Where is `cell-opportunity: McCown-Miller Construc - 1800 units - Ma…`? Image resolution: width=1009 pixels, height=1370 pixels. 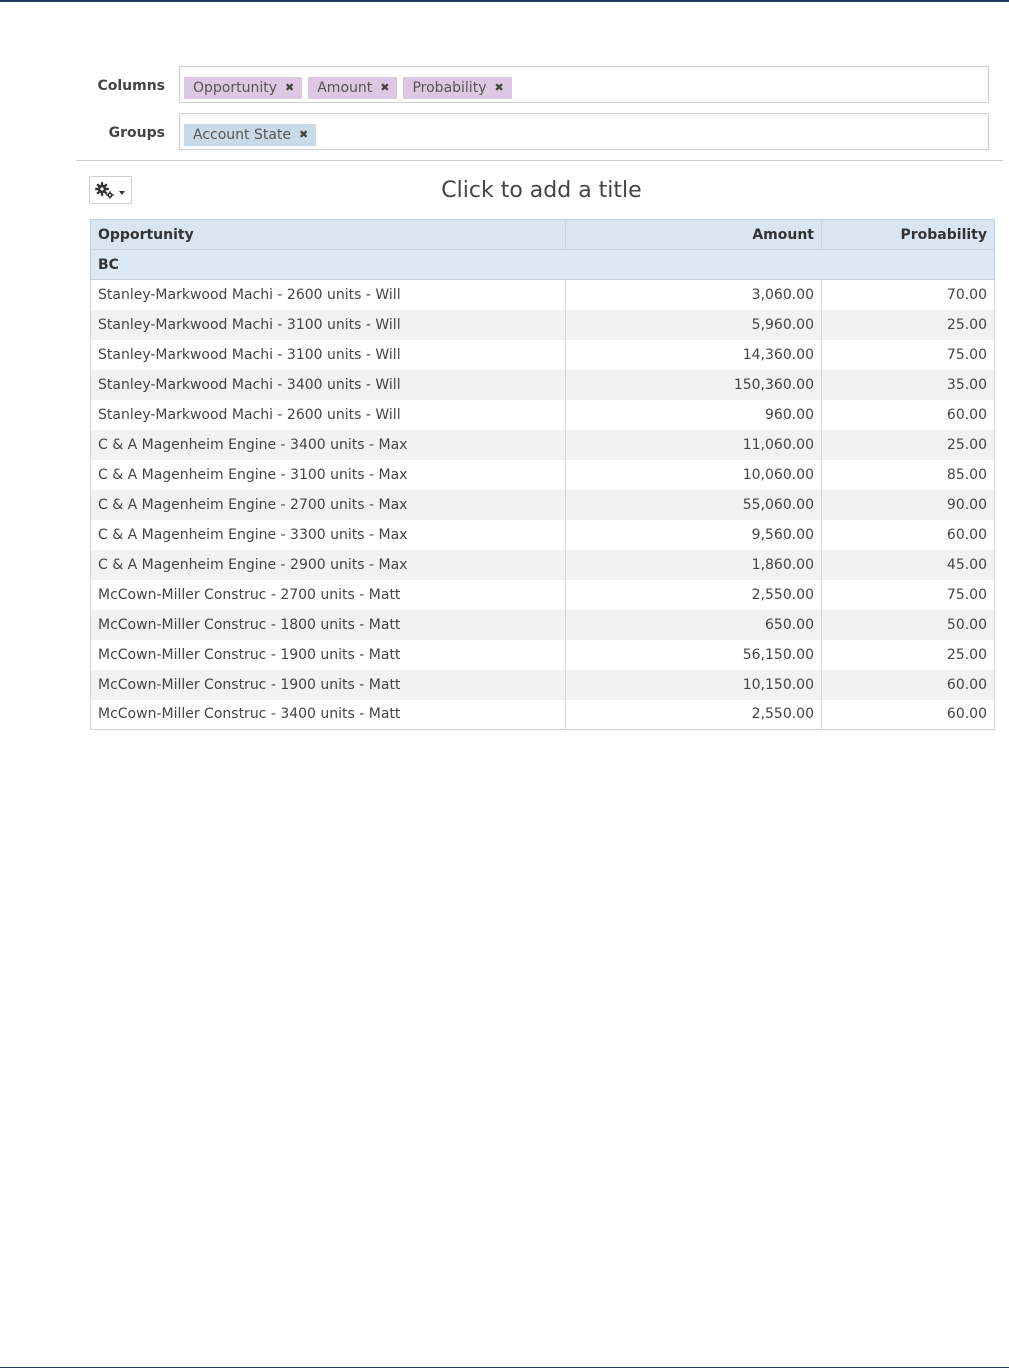 cell-opportunity: McCown-Miller Construc - 1800 units - Ma… is located at coordinates (328, 624).